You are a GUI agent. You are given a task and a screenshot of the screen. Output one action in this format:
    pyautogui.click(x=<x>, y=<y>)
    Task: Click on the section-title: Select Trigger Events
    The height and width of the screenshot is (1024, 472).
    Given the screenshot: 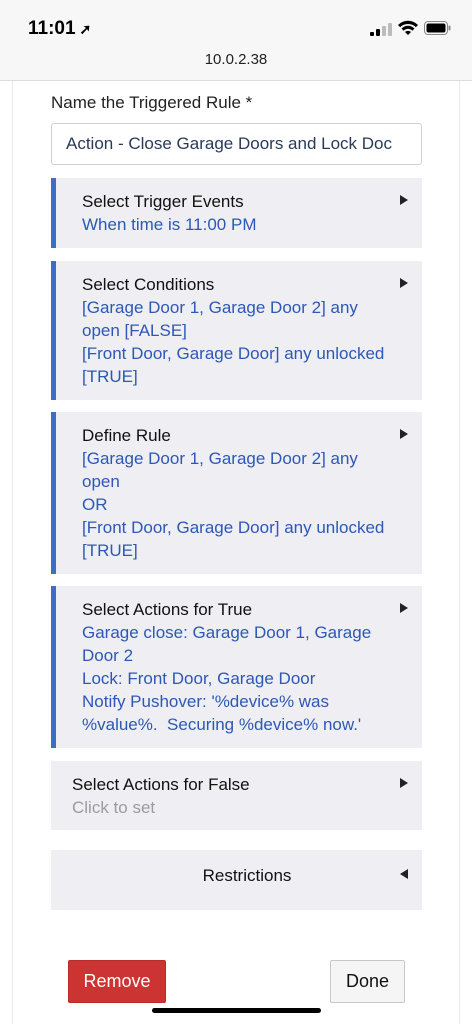 What is the action you would take?
    pyautogui.click(x=163, y=201)
    